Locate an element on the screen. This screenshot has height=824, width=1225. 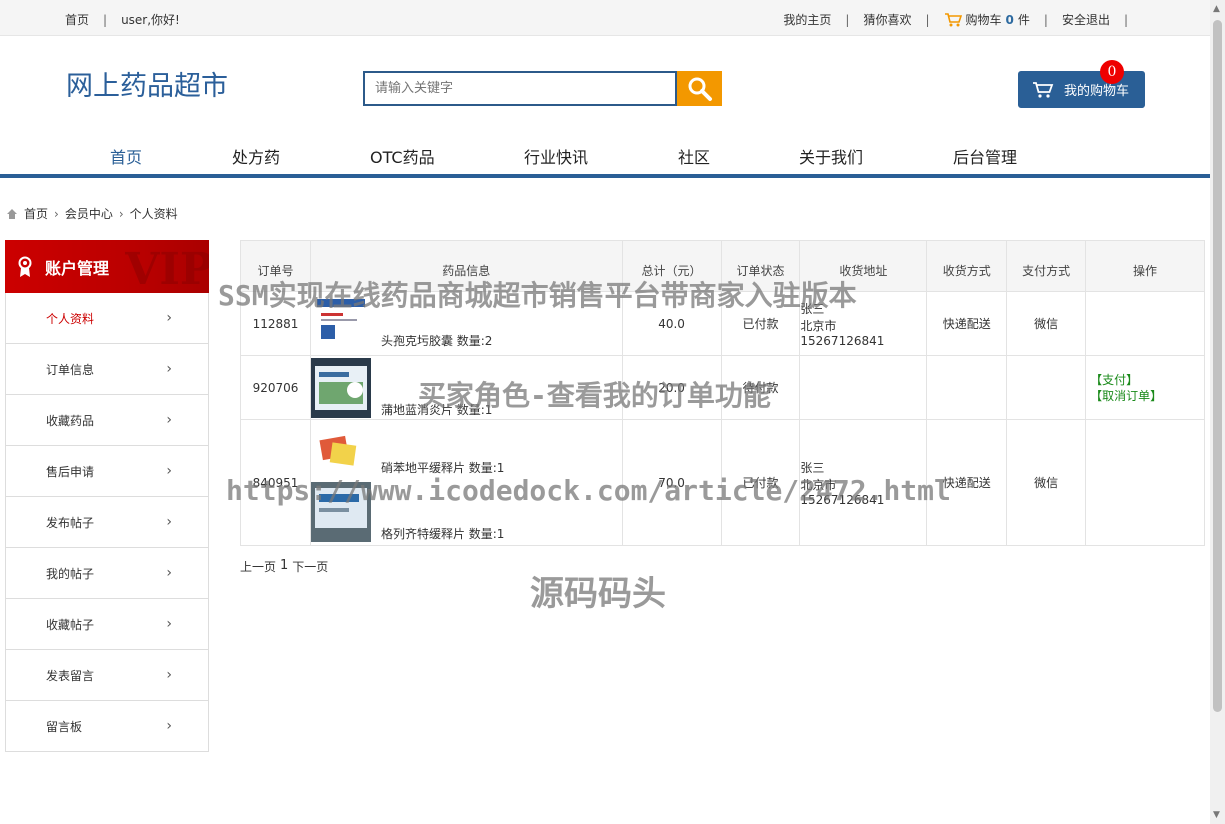
nav-item-community: 社区 is located at coordinates (694, 156).